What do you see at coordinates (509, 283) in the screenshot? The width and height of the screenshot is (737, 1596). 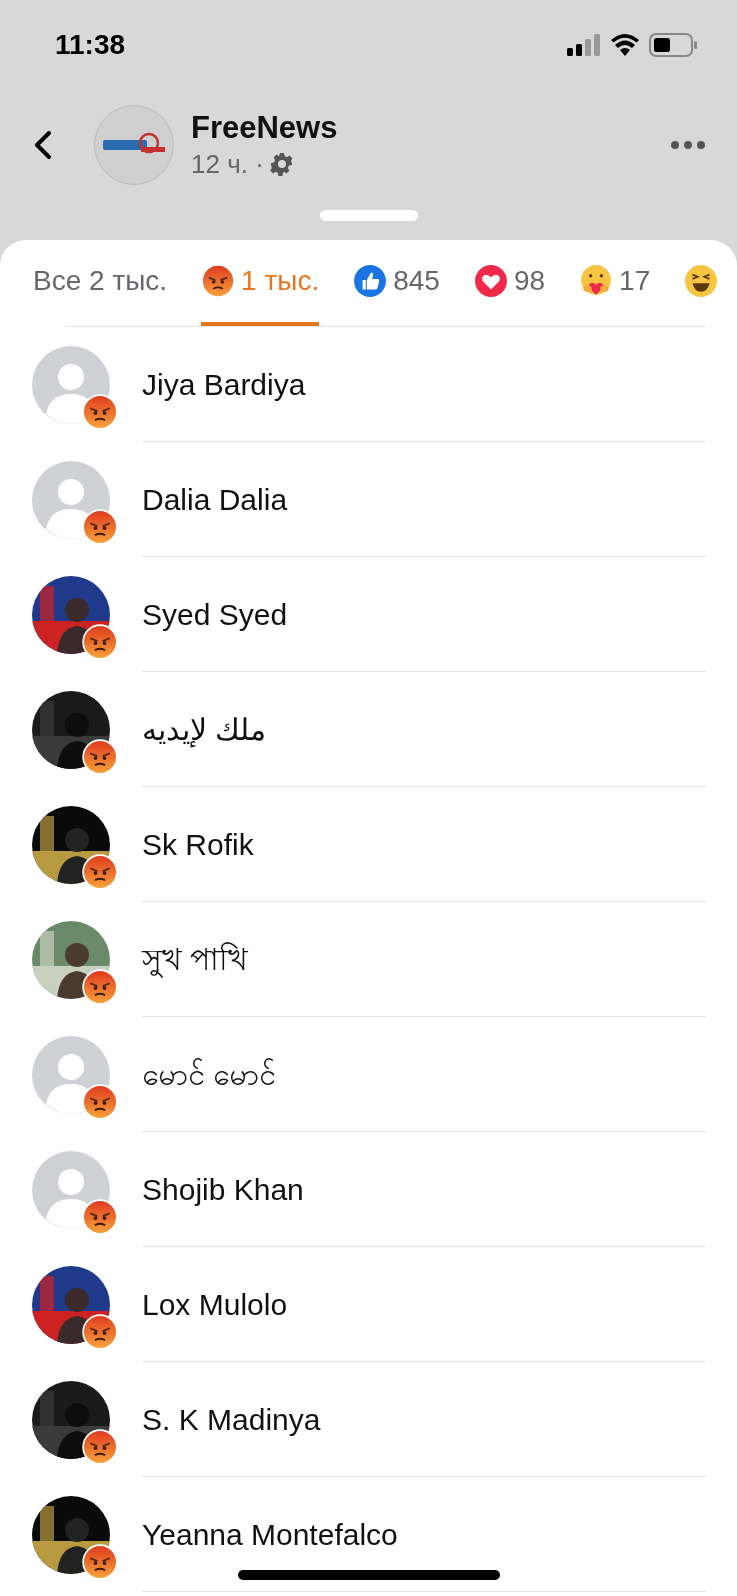 I see `reaction-tab: 98` at bounding box center [509, 283].